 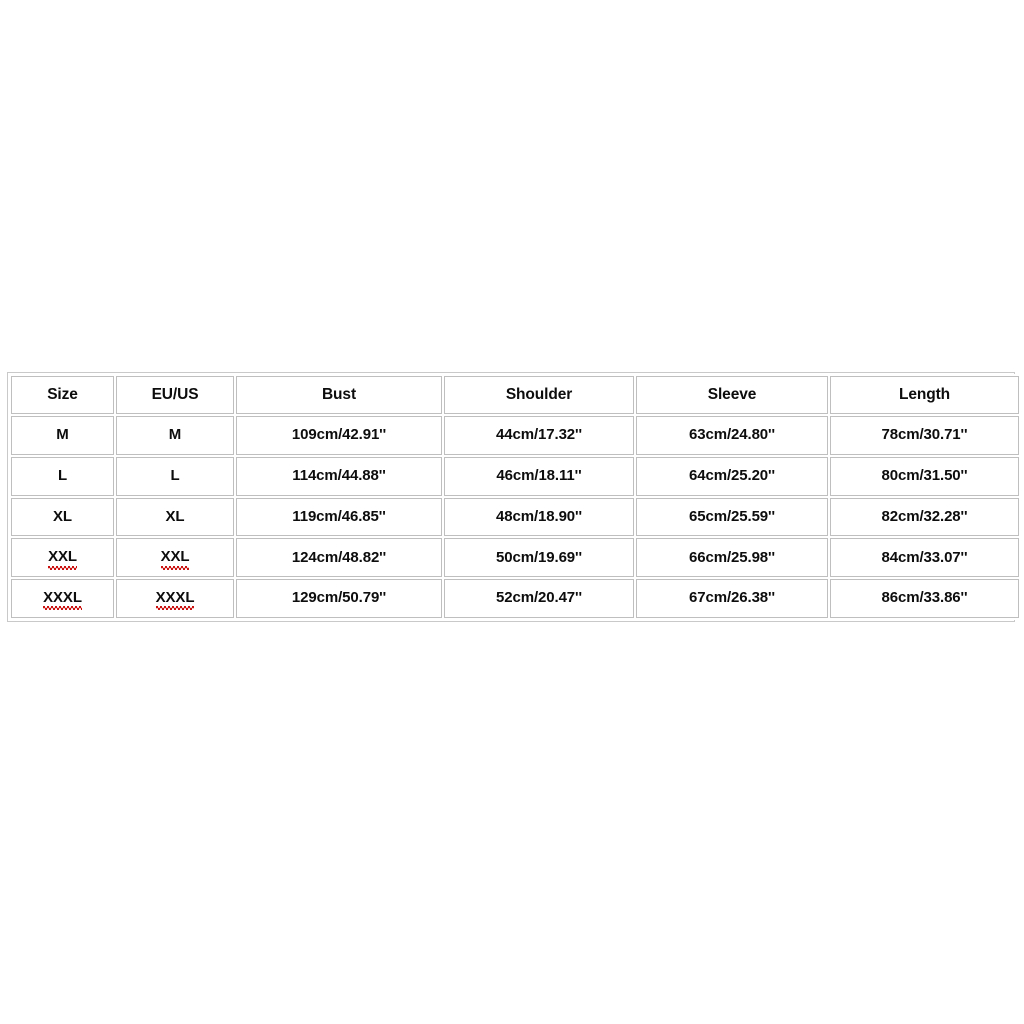 What do you see at coordinates (732, 598) in the screenshot?
I see `cell-sleeve: 67cm/26.38''` at bounding box center [732, 598].